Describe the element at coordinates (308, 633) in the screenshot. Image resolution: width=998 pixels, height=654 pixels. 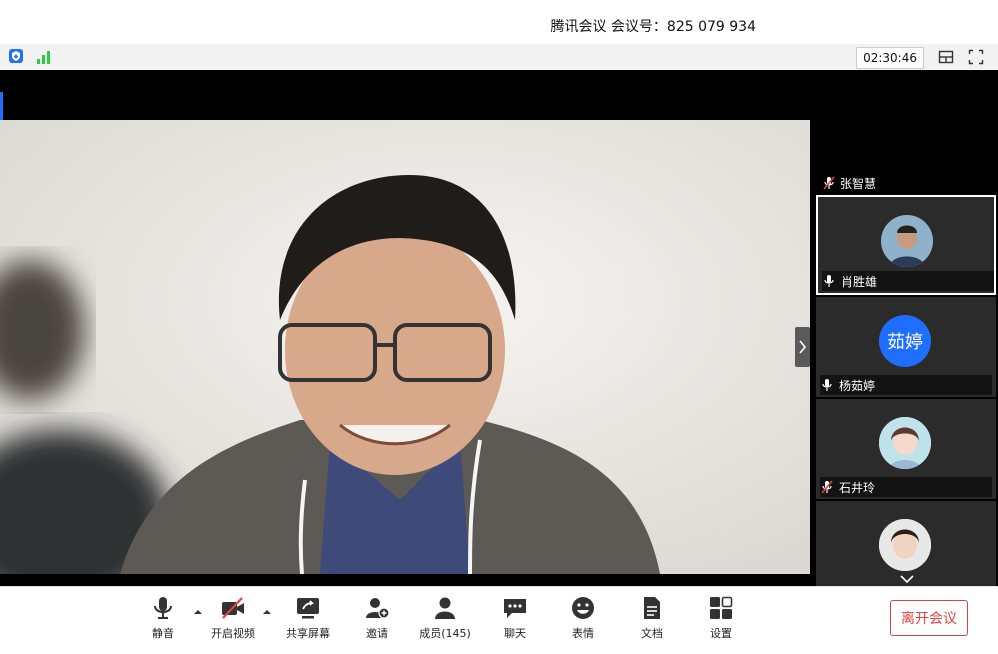
I see `share-screen-label: 共享屏幕` at that location.